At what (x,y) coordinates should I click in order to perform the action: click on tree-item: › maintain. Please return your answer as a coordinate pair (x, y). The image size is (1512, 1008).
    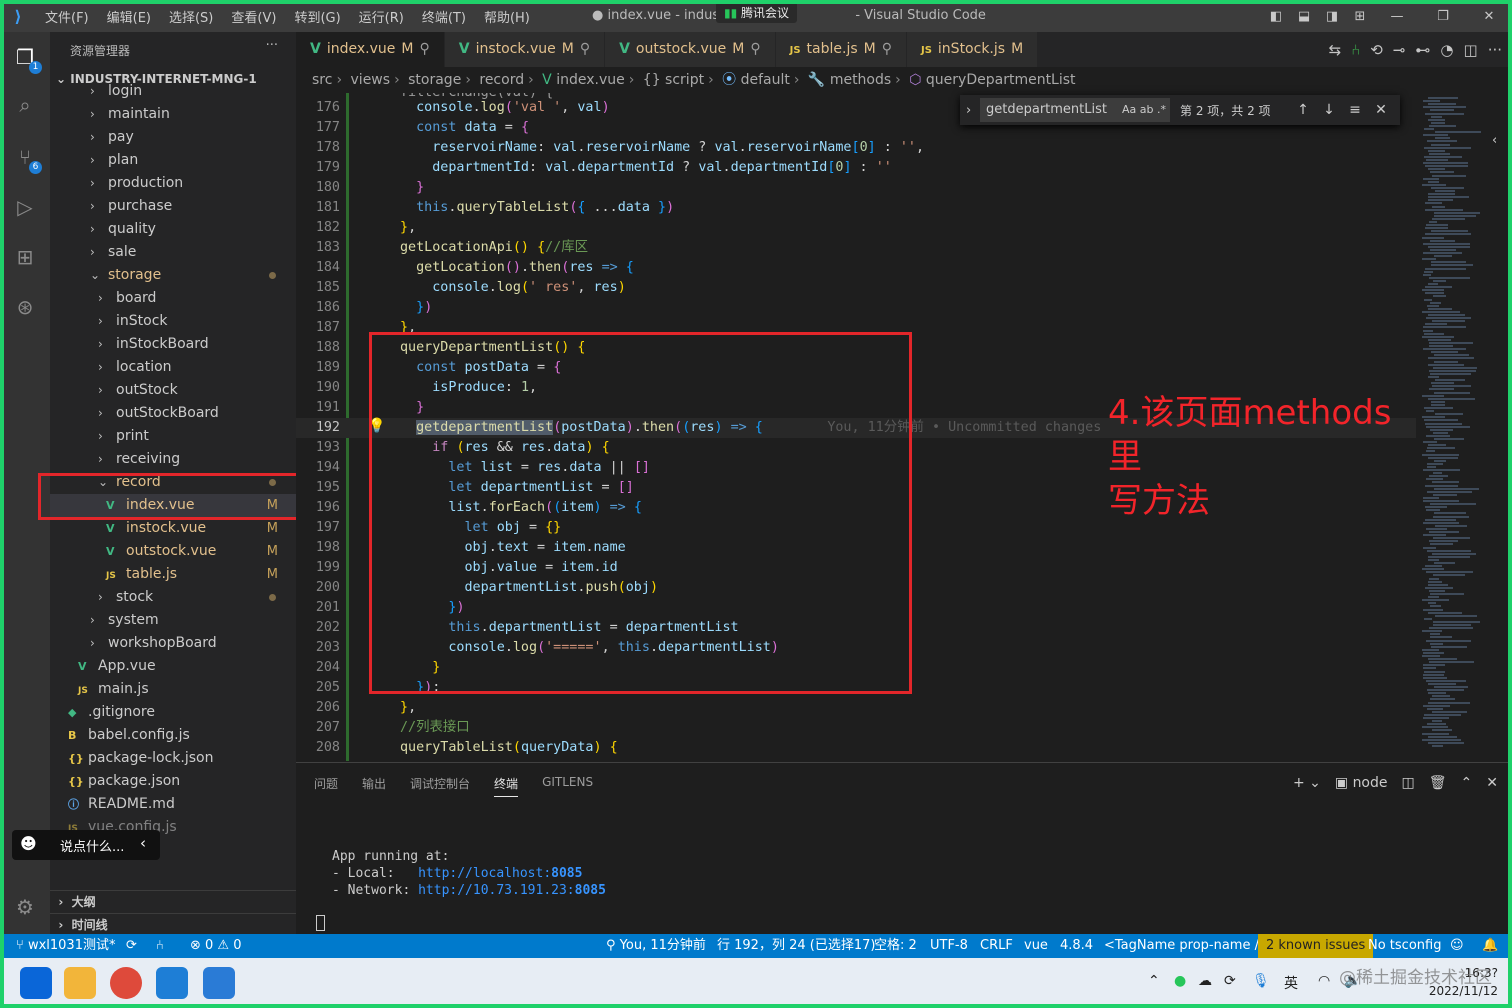
    Looking at the image, I should click on (173, 114).